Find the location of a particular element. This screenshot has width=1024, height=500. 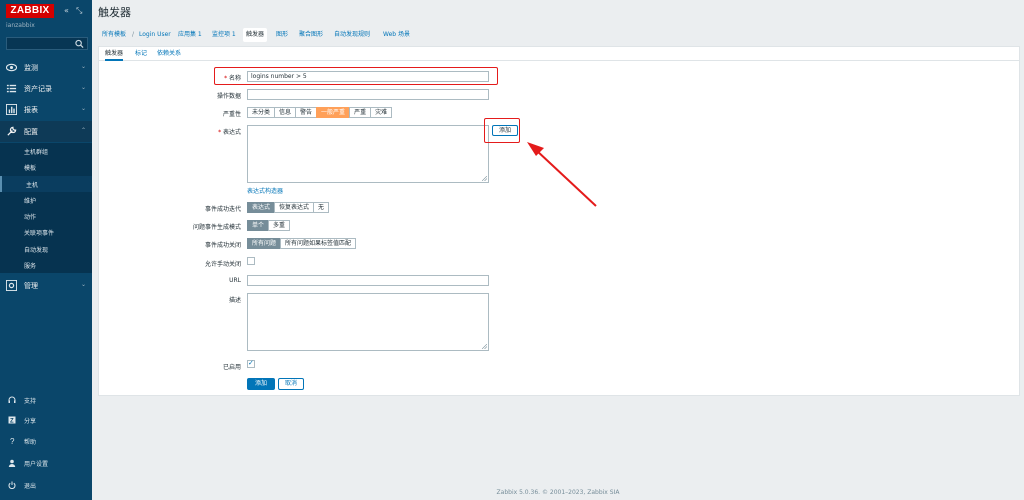

description-textarea is located at coordinates (368, 322).